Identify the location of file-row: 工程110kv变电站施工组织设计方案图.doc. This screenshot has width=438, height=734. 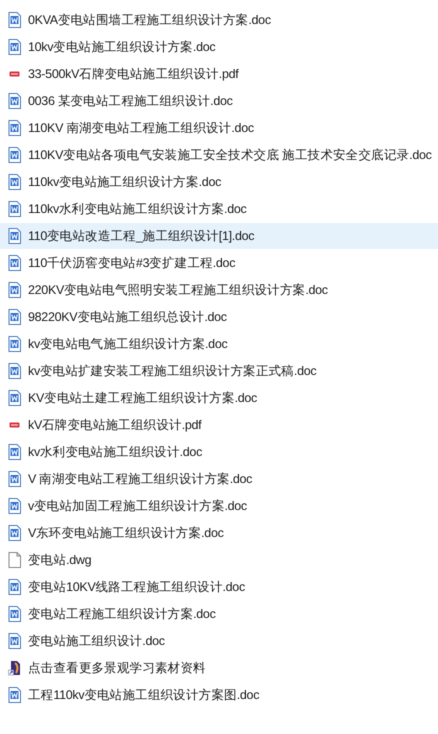
(219, 695).